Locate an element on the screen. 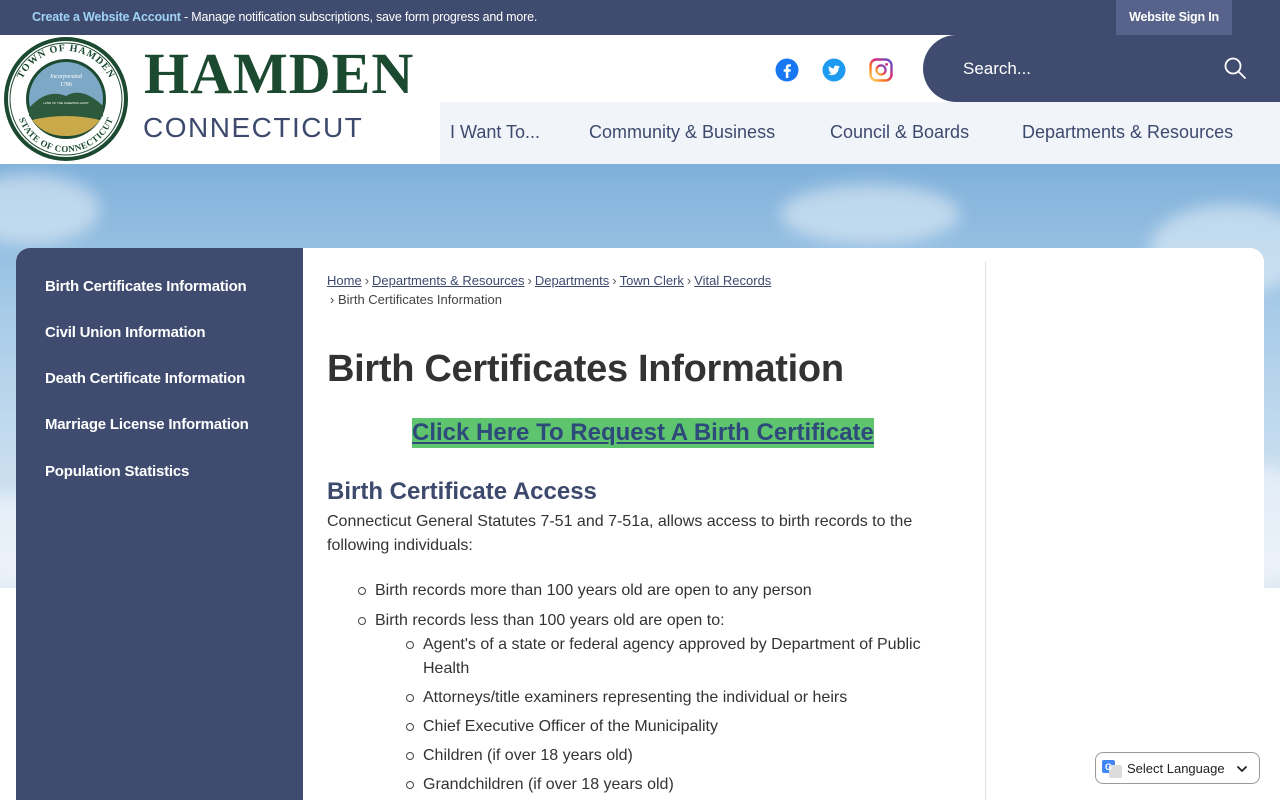 The height and width of the screenshot is (800, 1280). nav-departments-resources: Departments & Resources is located at coordinates (1127, 132).